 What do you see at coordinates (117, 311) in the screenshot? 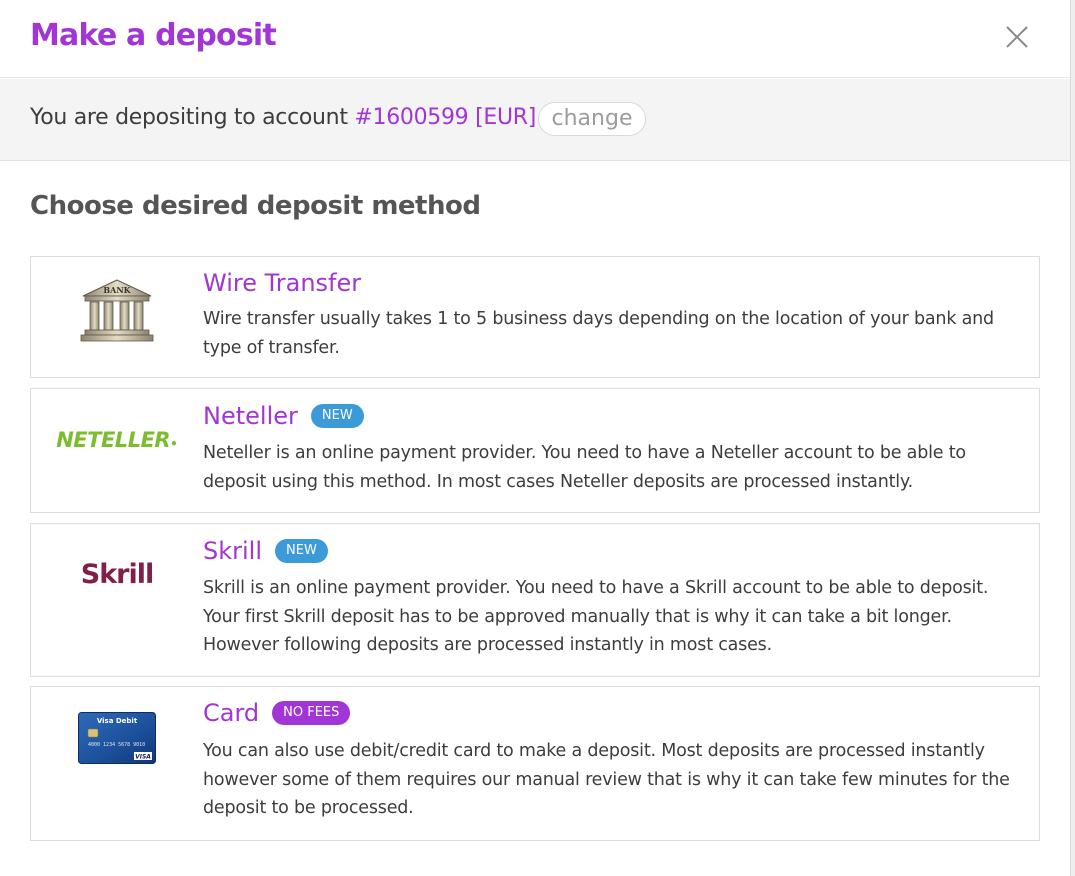
I see `bank-icon: BANK` at bounding box center [117, 311].